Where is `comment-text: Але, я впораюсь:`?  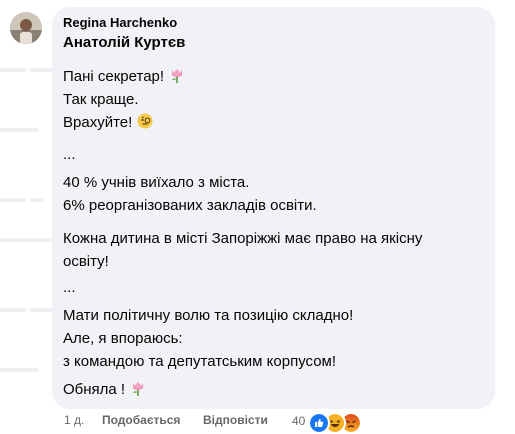
comment-text: Але, я впораюсь: is located at coordinates (123, 338).